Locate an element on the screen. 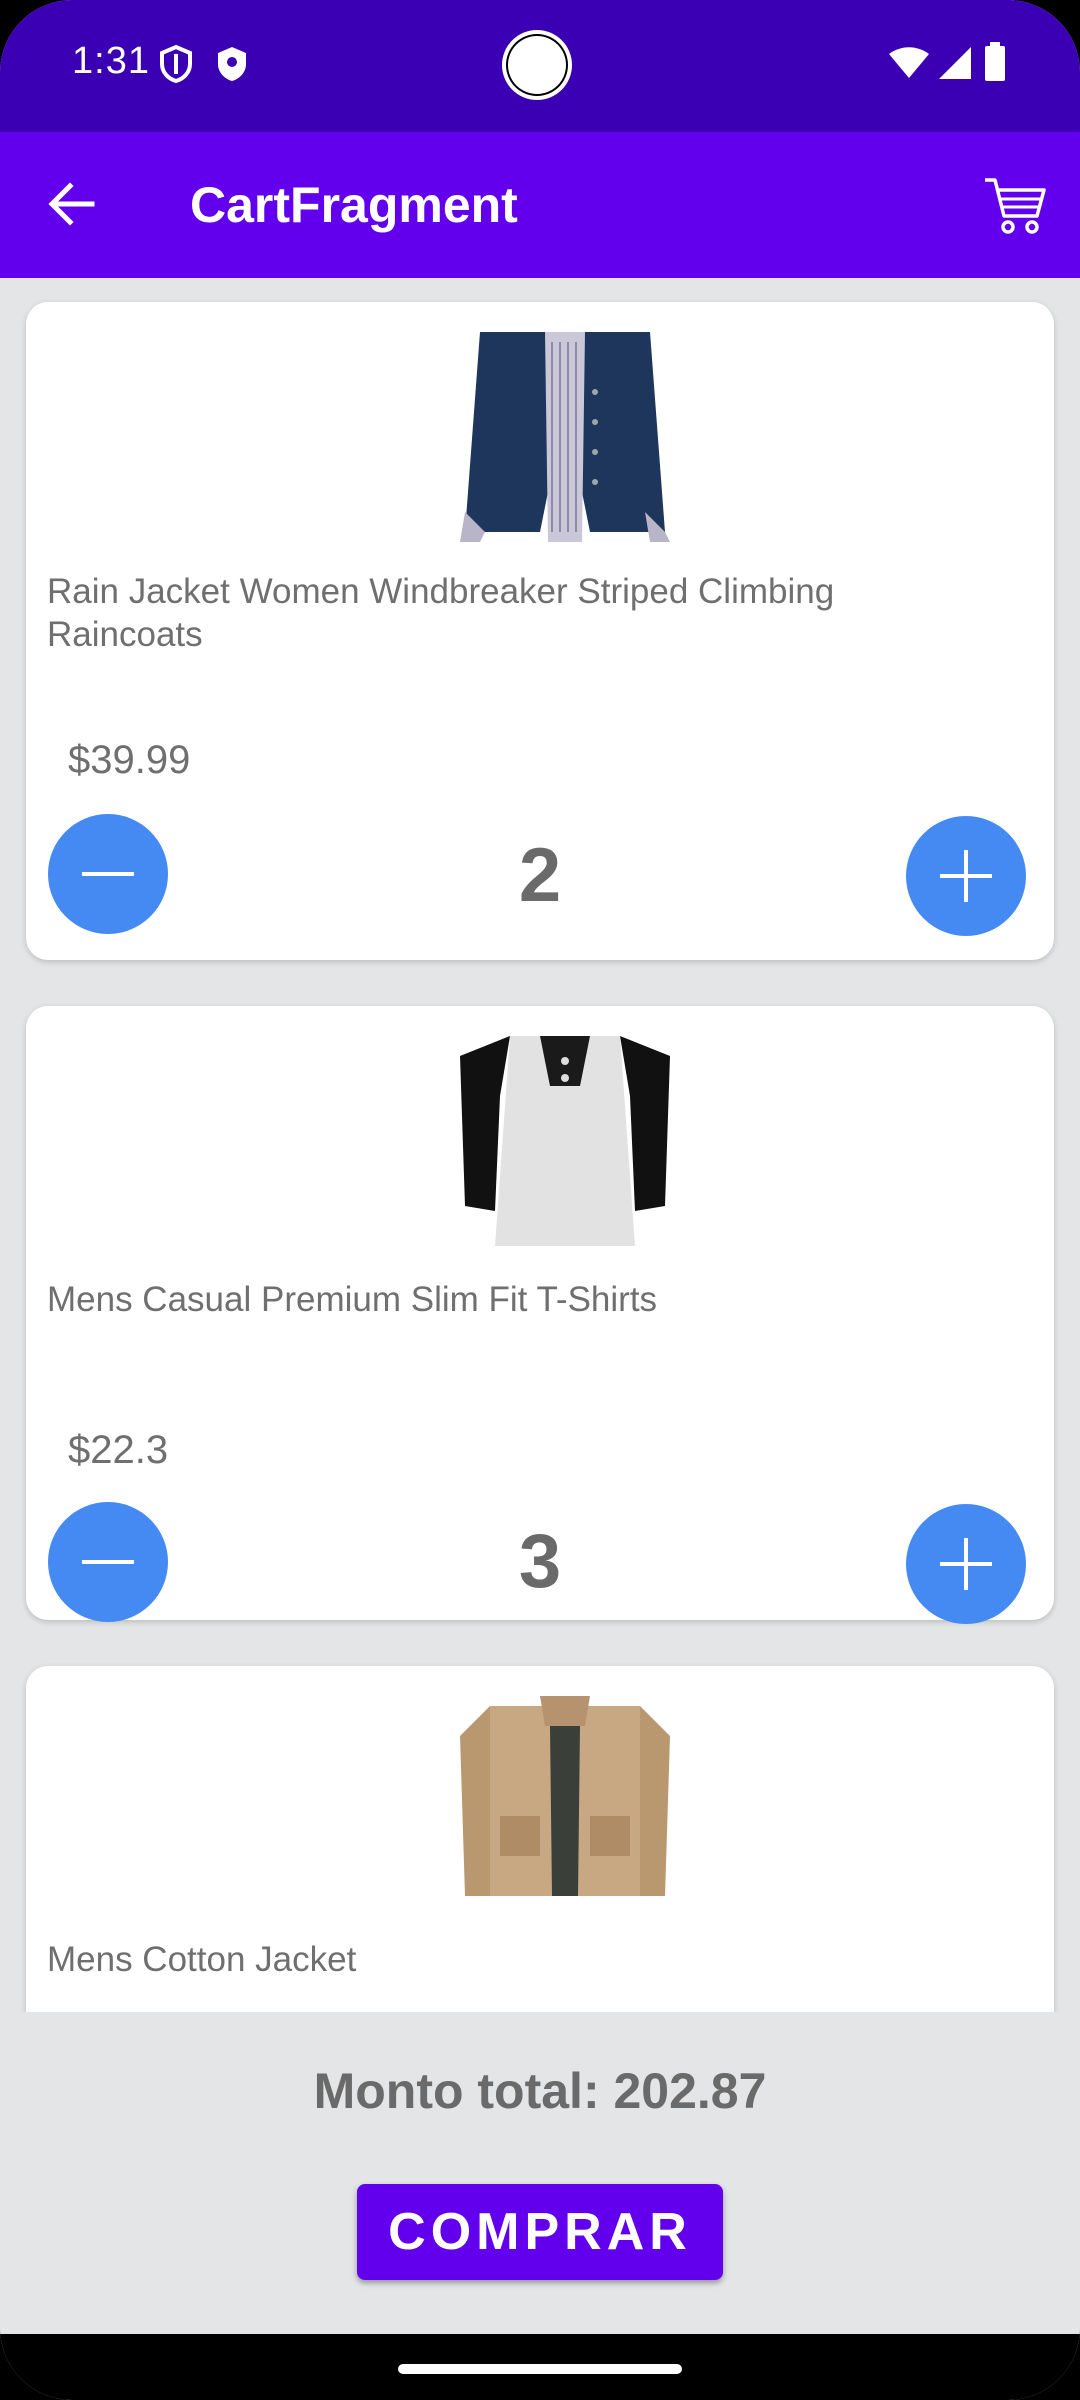 Image resolution: width=1080 pixels, height=2400 pixels. camera-cutout is located at coordinates (537, 65).